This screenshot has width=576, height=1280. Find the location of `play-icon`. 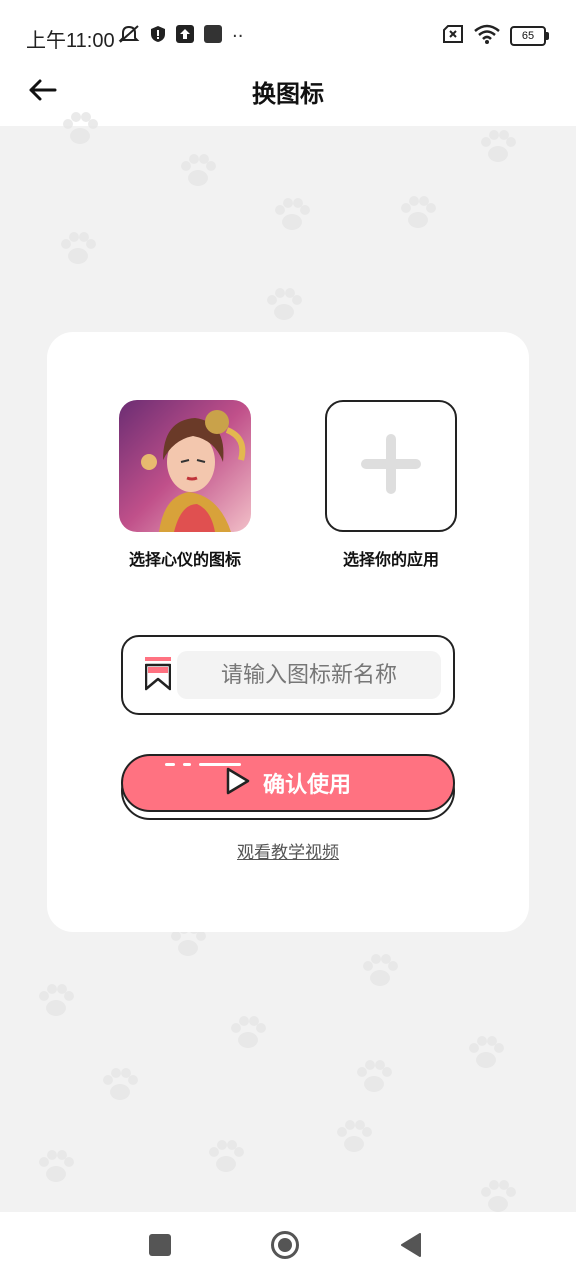

play-icon is located at coordinates (238, 783).